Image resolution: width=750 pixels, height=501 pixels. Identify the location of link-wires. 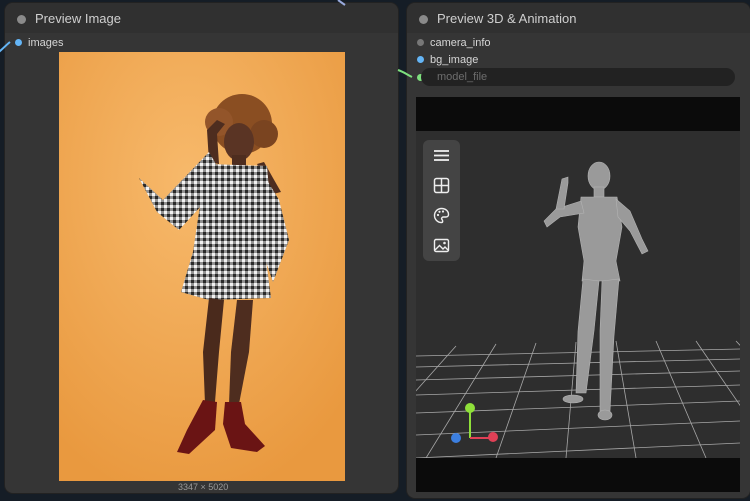
(206, 39).